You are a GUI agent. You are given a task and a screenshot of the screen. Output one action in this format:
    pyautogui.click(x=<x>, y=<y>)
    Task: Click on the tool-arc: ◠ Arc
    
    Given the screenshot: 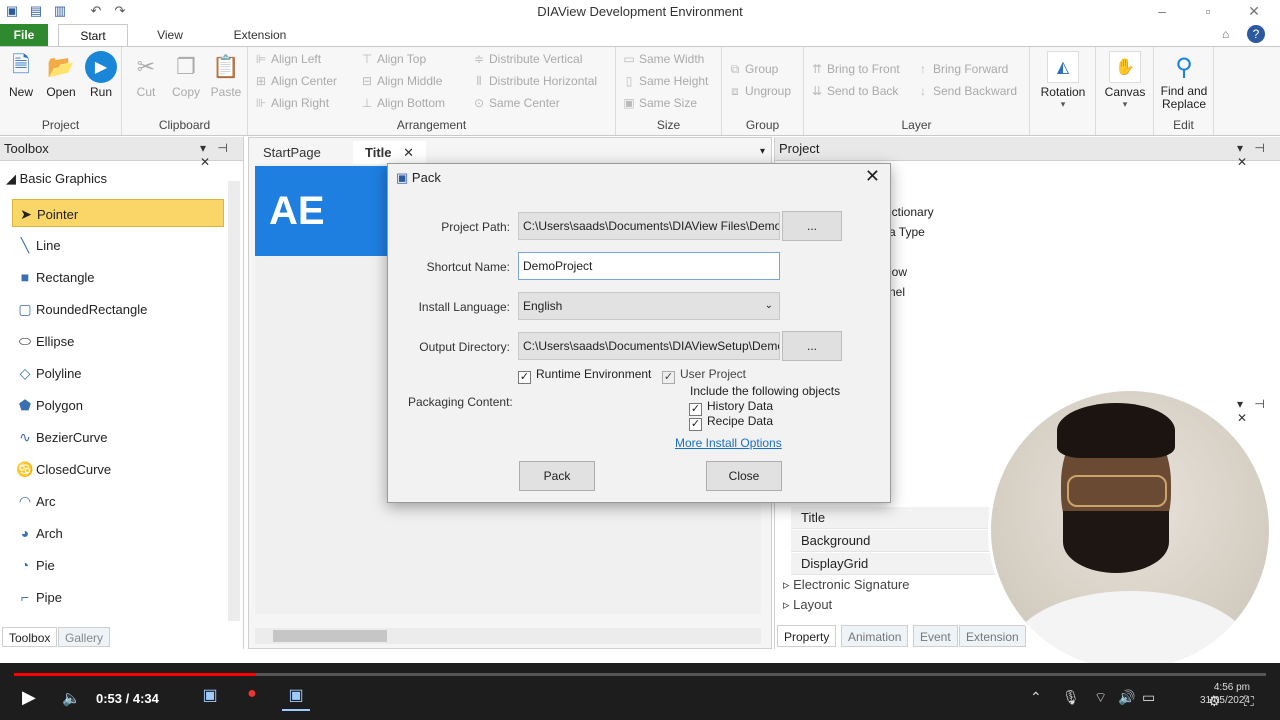 What is the action you would take?
    pyautogui.click(x=118, y=501)
    